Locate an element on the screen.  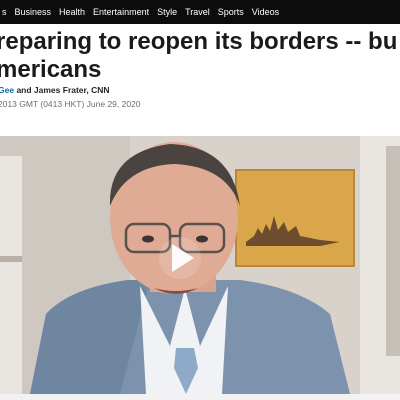
play-icon is located at coordinates (180, 258).